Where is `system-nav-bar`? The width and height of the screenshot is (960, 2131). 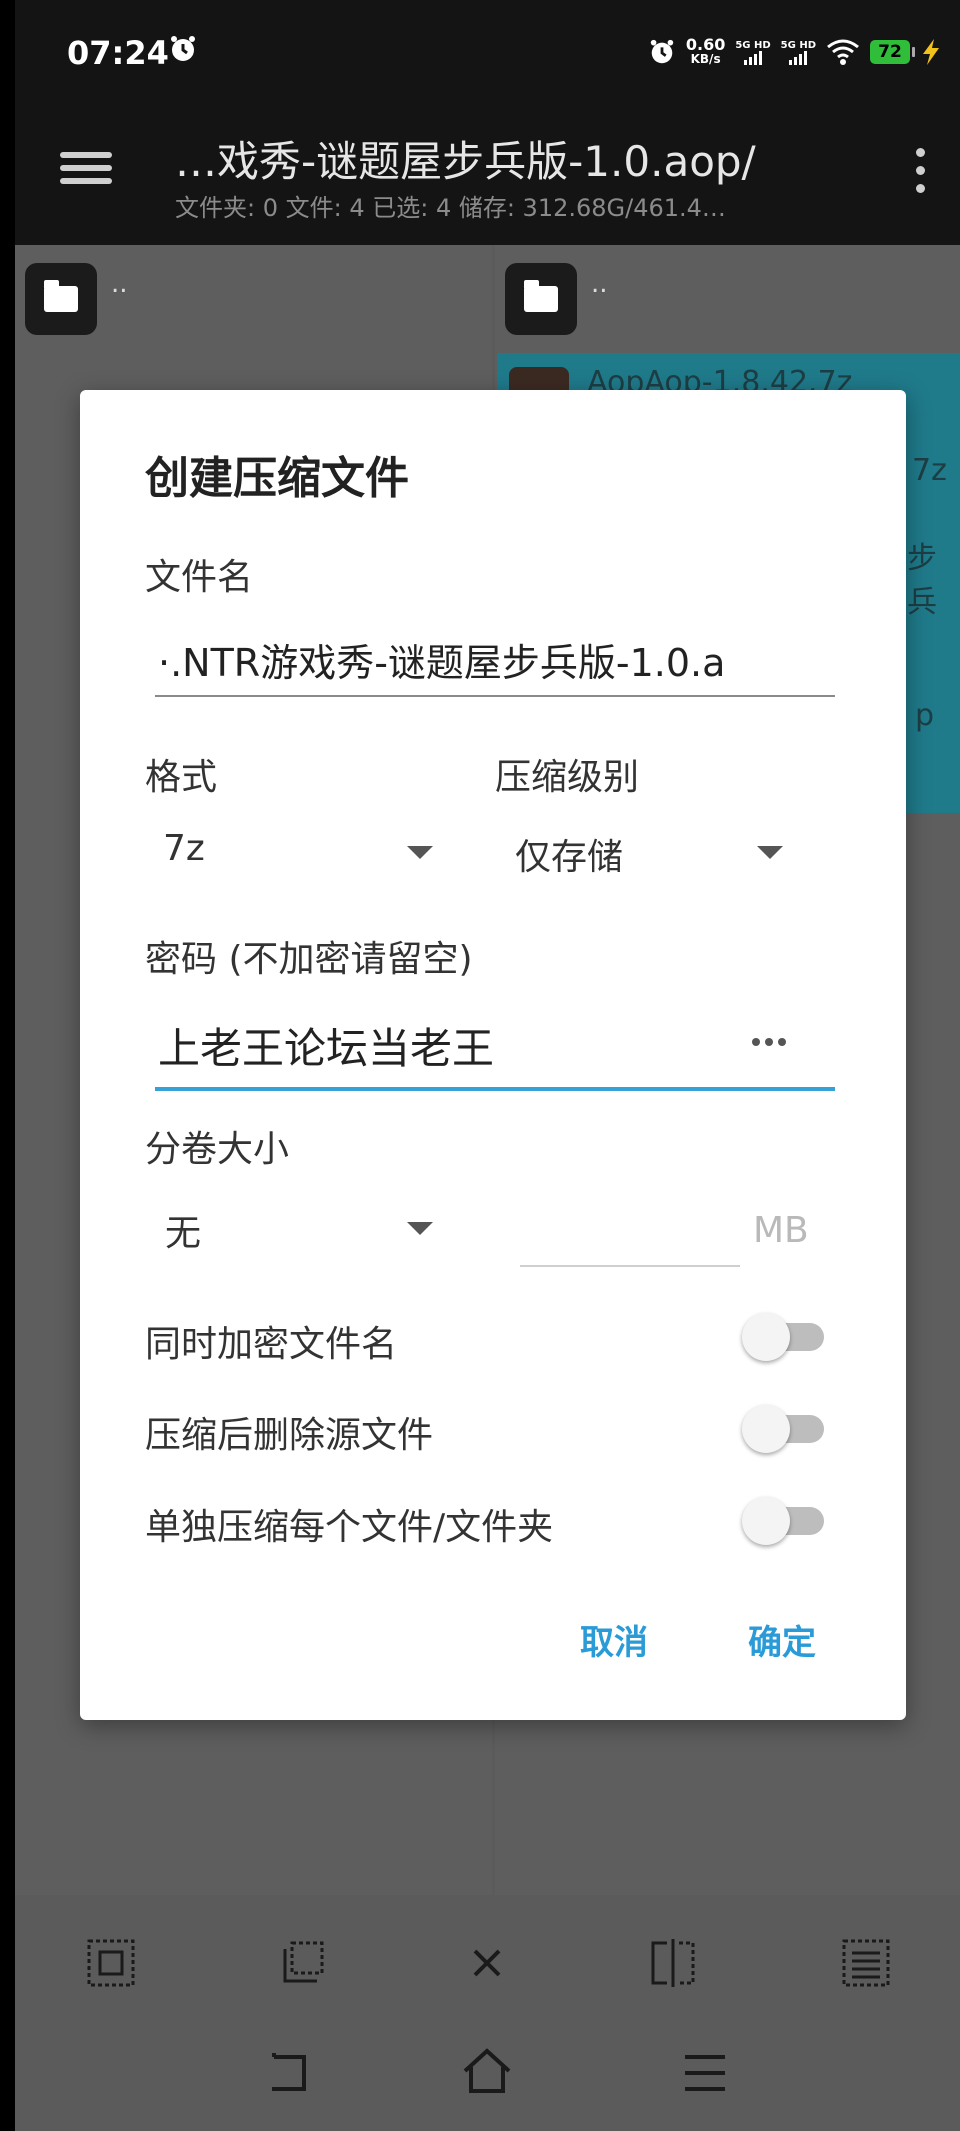
system-nav-bar is located at coordinates (487, 2078).